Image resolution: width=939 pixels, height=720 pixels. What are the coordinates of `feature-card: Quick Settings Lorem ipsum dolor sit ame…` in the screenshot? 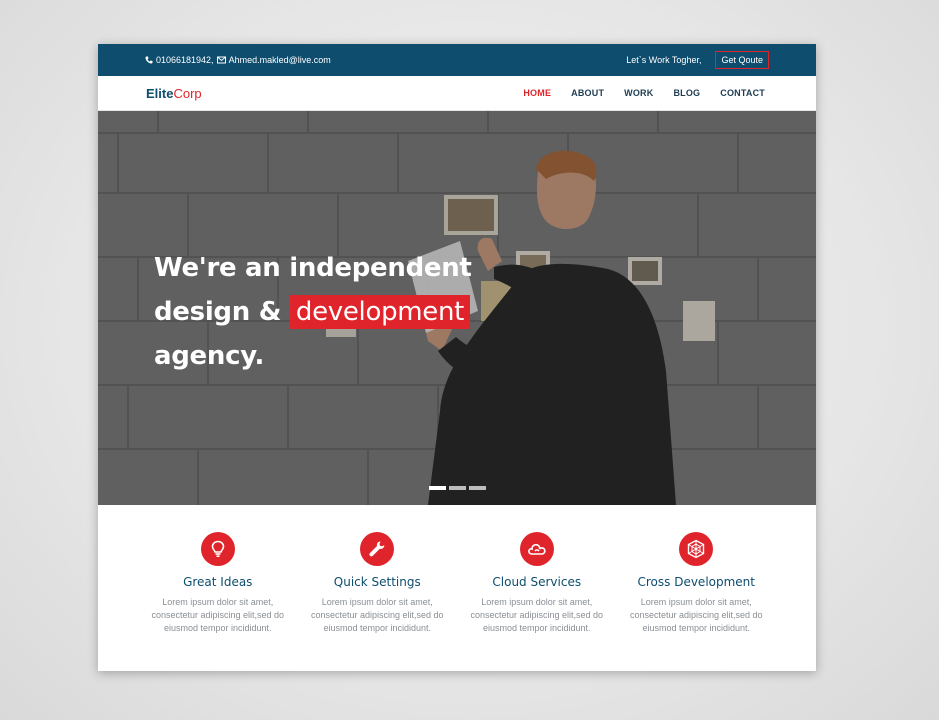 It's located at (378, 601).